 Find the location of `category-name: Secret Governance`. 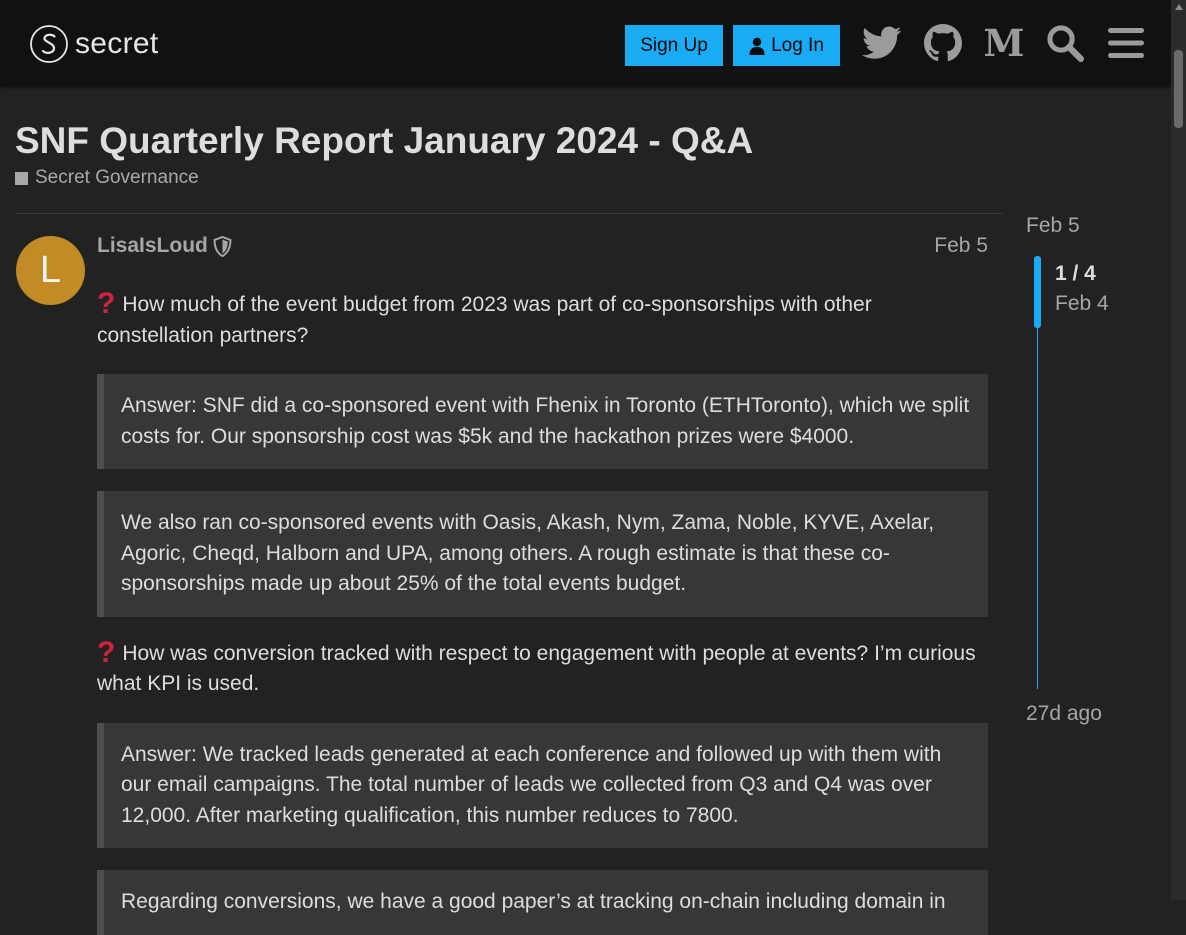

category-name: Secret Governance is located at coordinates (117, 177).